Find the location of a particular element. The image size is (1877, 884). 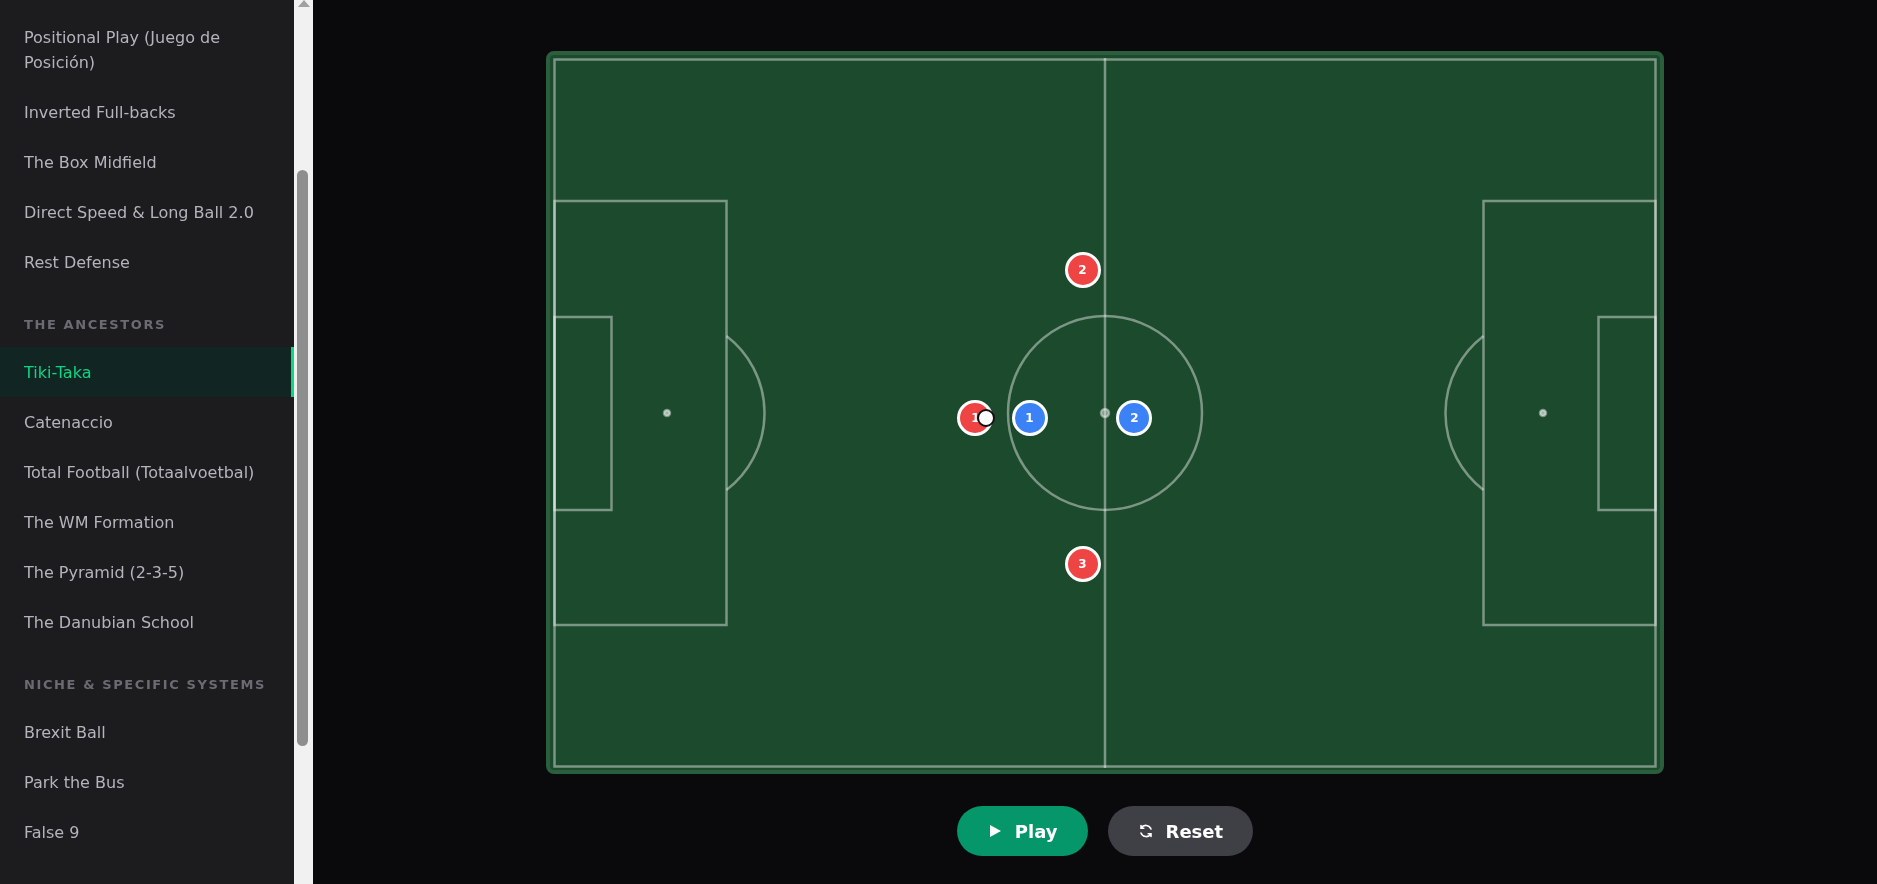

sidebar-item: Brexit Ball is located at coordinates (147, 732).